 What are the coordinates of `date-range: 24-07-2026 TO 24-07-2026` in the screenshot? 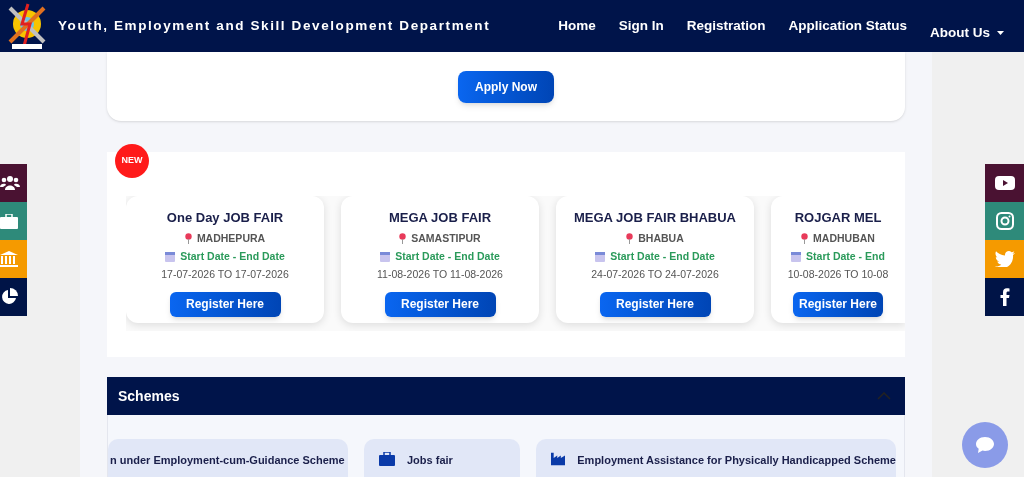 It's located at (655, 274).